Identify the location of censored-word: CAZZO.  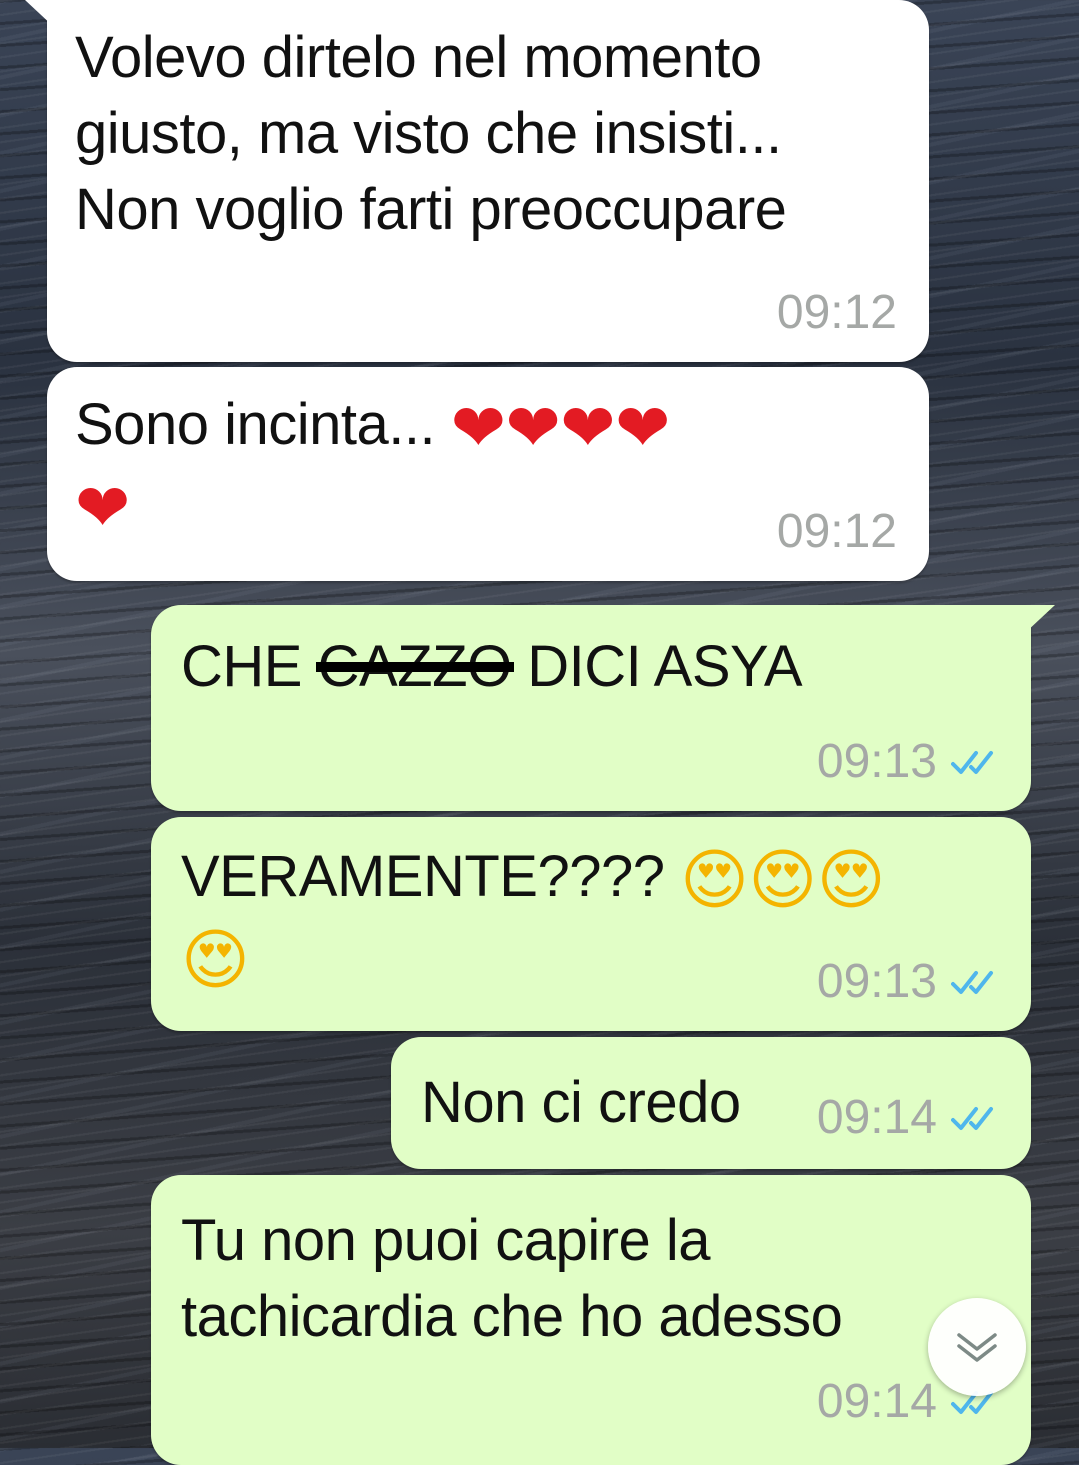
(414, 667).